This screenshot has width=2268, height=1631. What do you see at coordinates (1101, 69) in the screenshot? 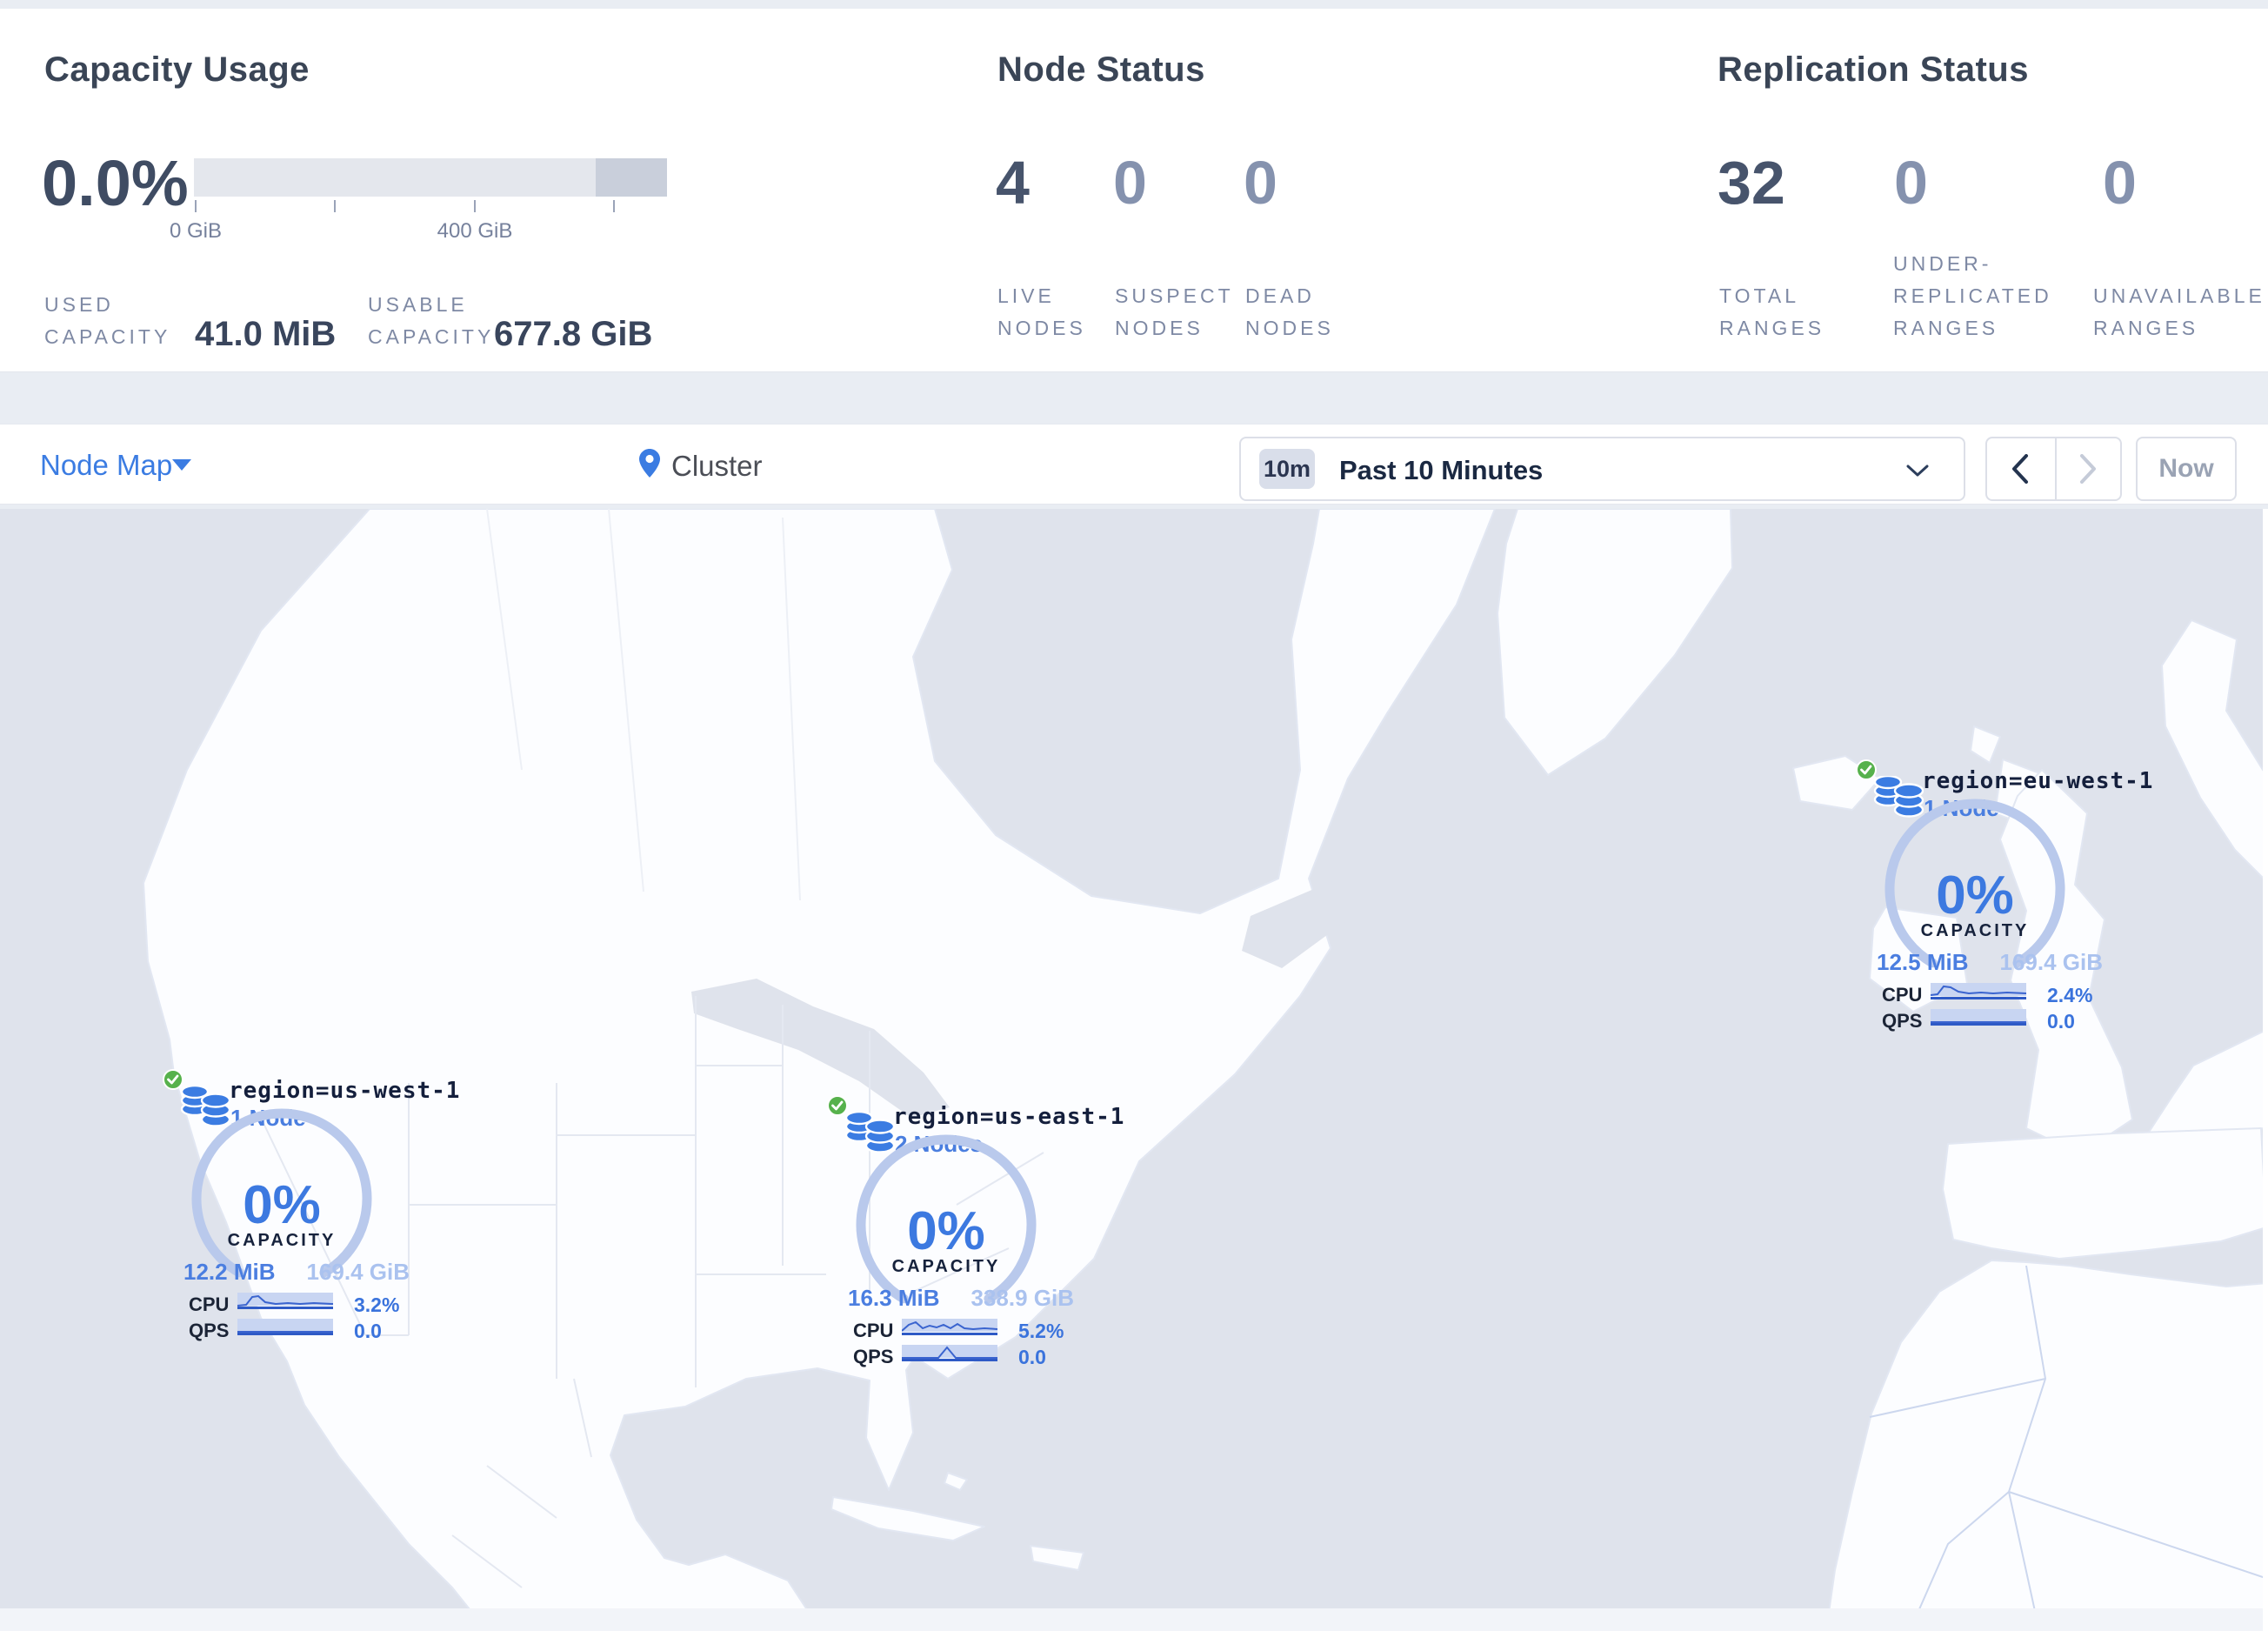
I see `node-status-title: Node Status` at bounding box center [1101, 69].